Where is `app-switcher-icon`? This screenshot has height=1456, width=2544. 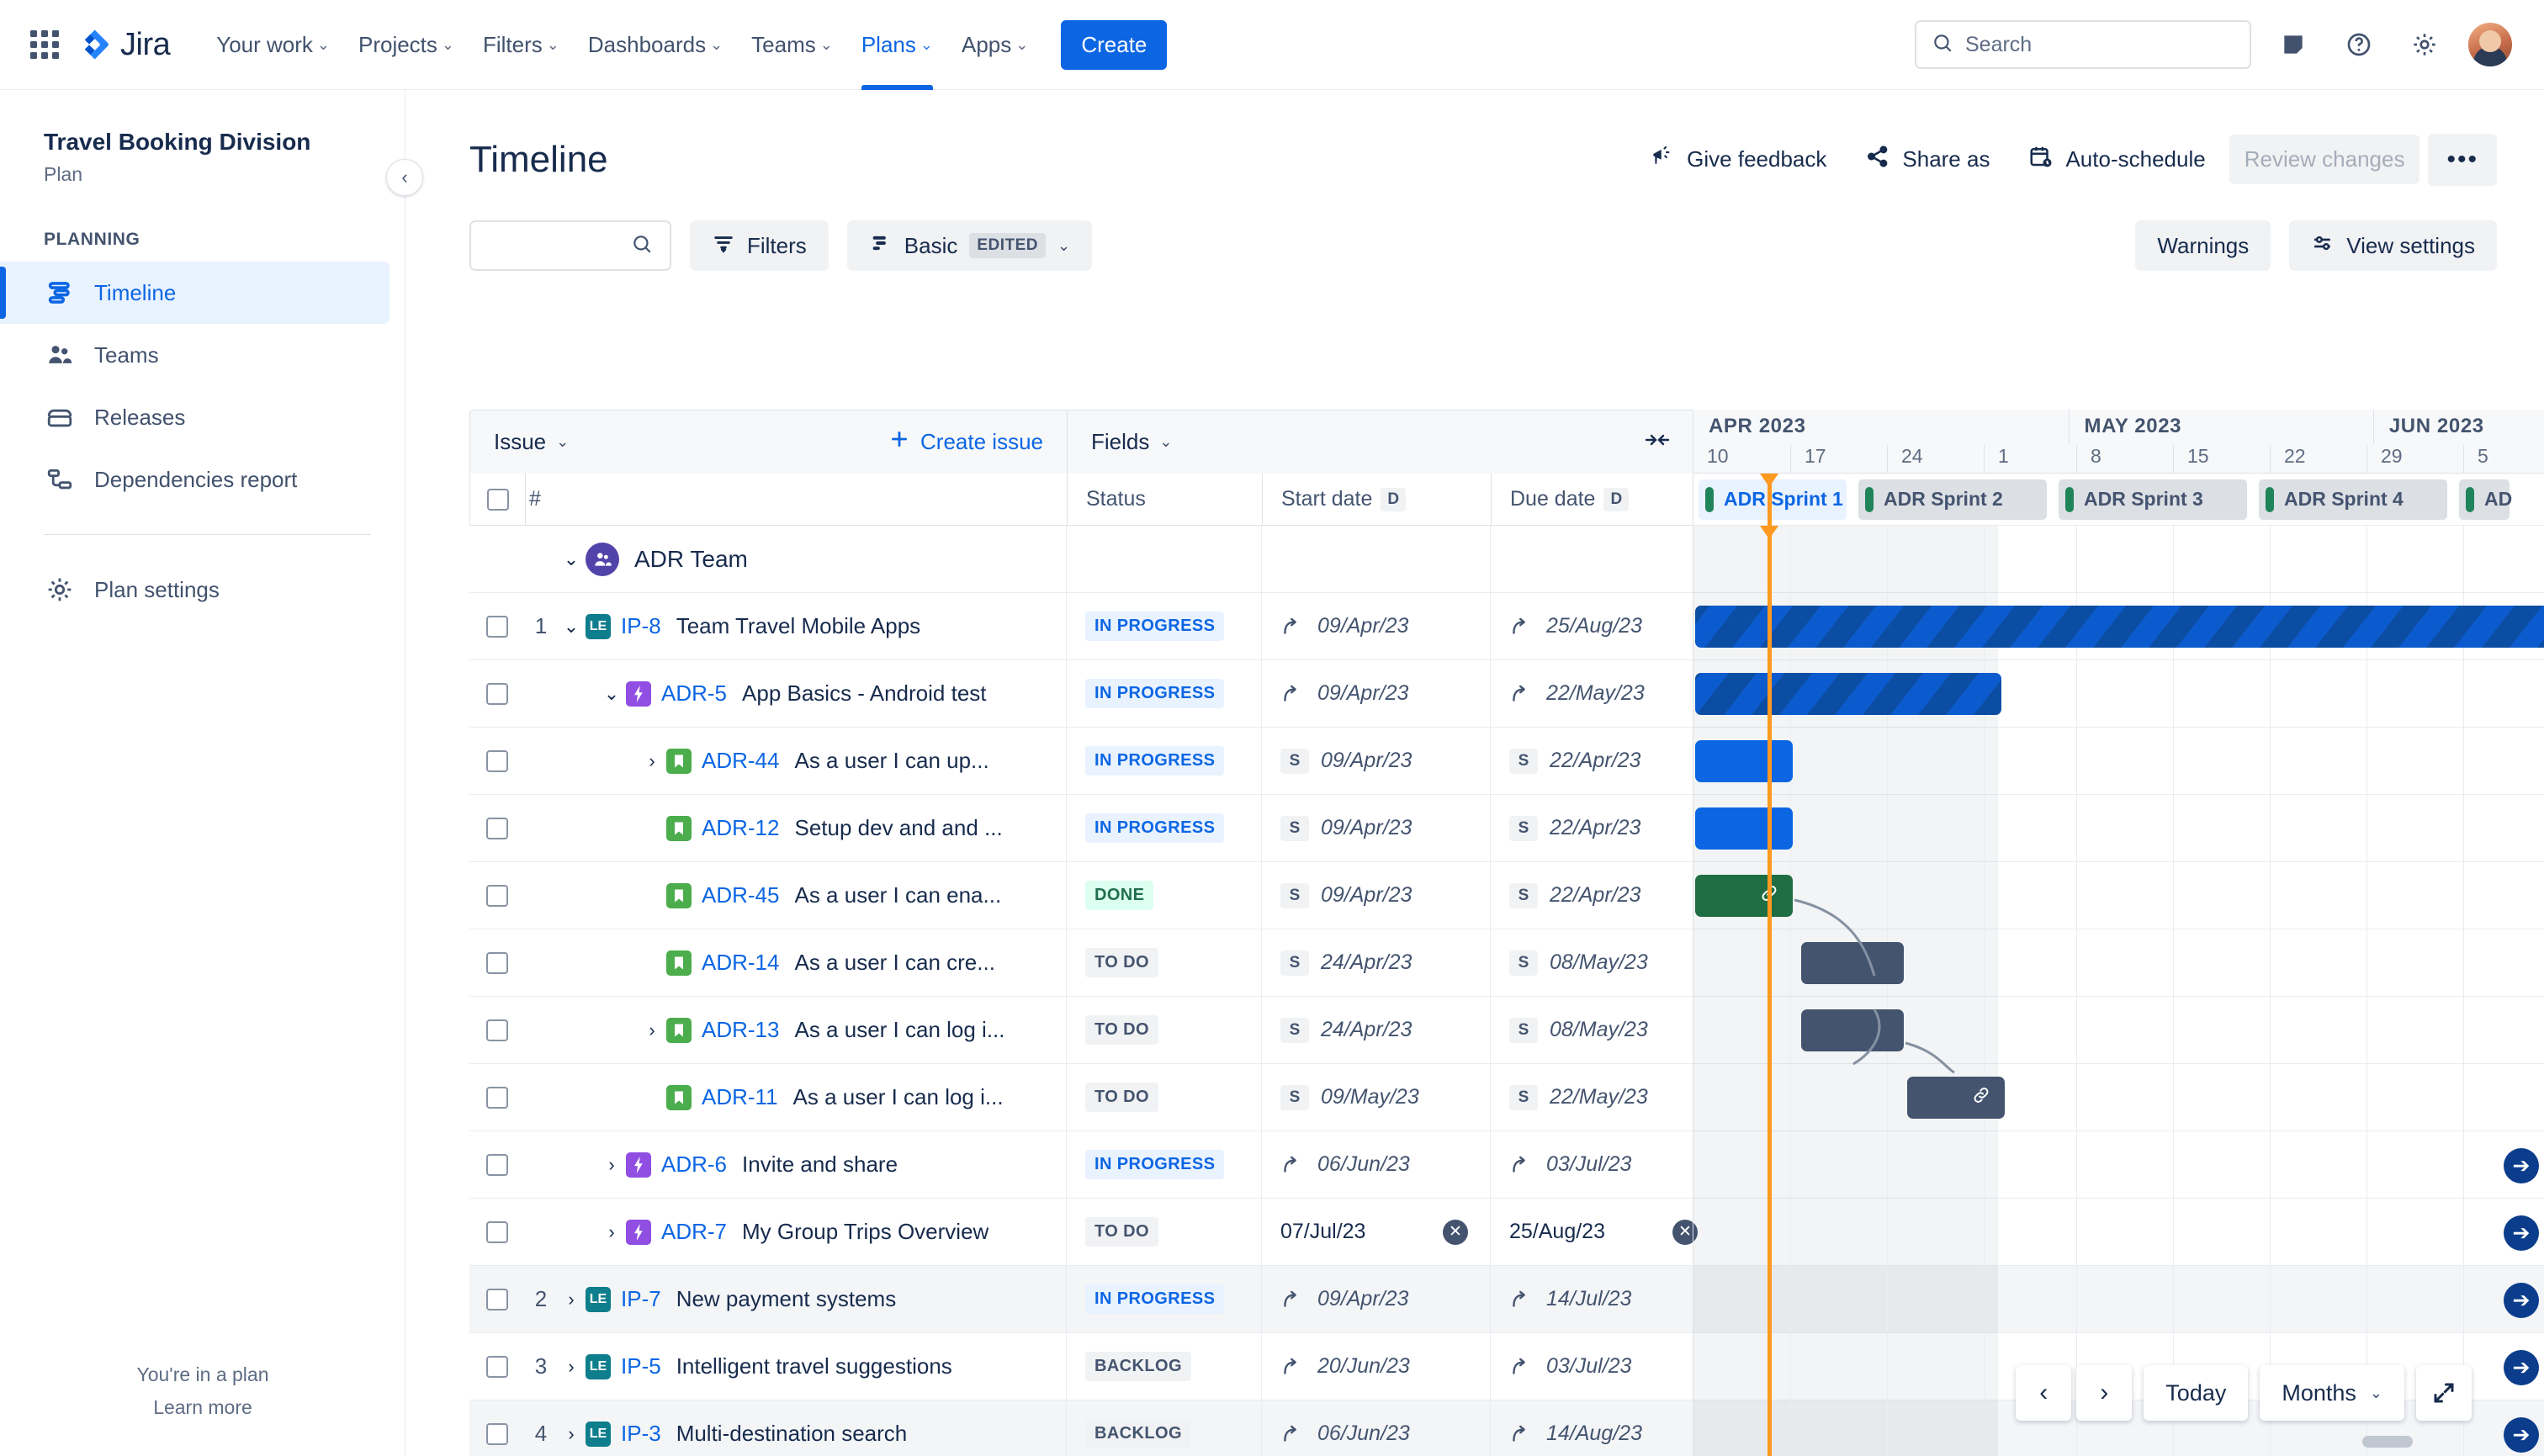 app-switcher-icon is located at coordinates (44, 44).